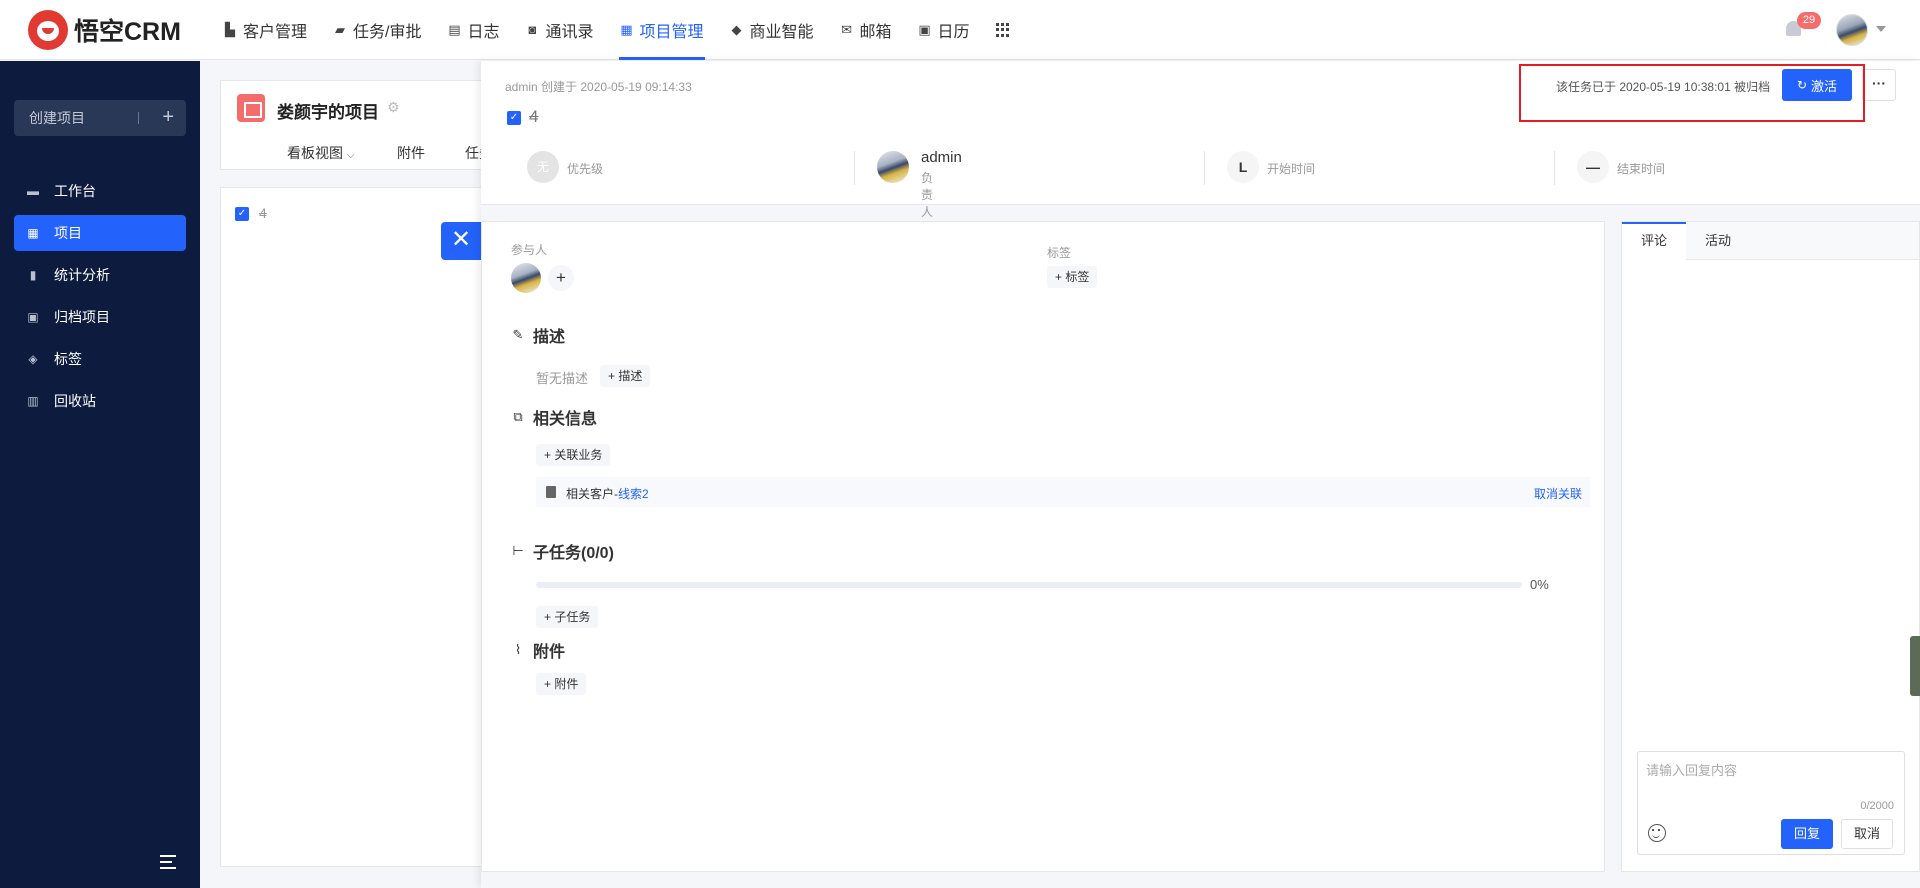  What do you see at coordinates (592, 494) in the screenshot?
I see `related-prefix: 相关客户-` at bounding box center [592, 494].